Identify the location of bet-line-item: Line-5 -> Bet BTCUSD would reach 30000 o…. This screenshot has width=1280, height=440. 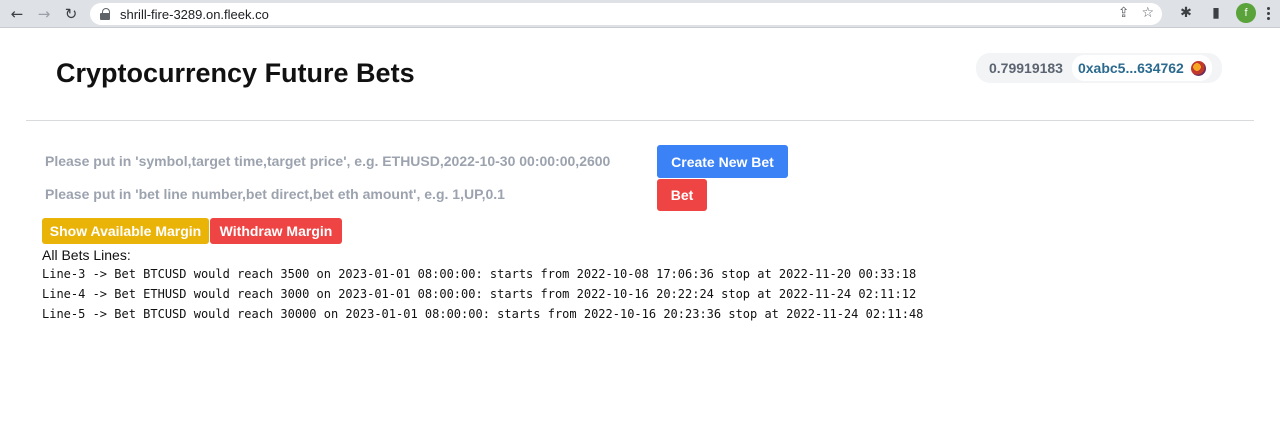
(483, 314).